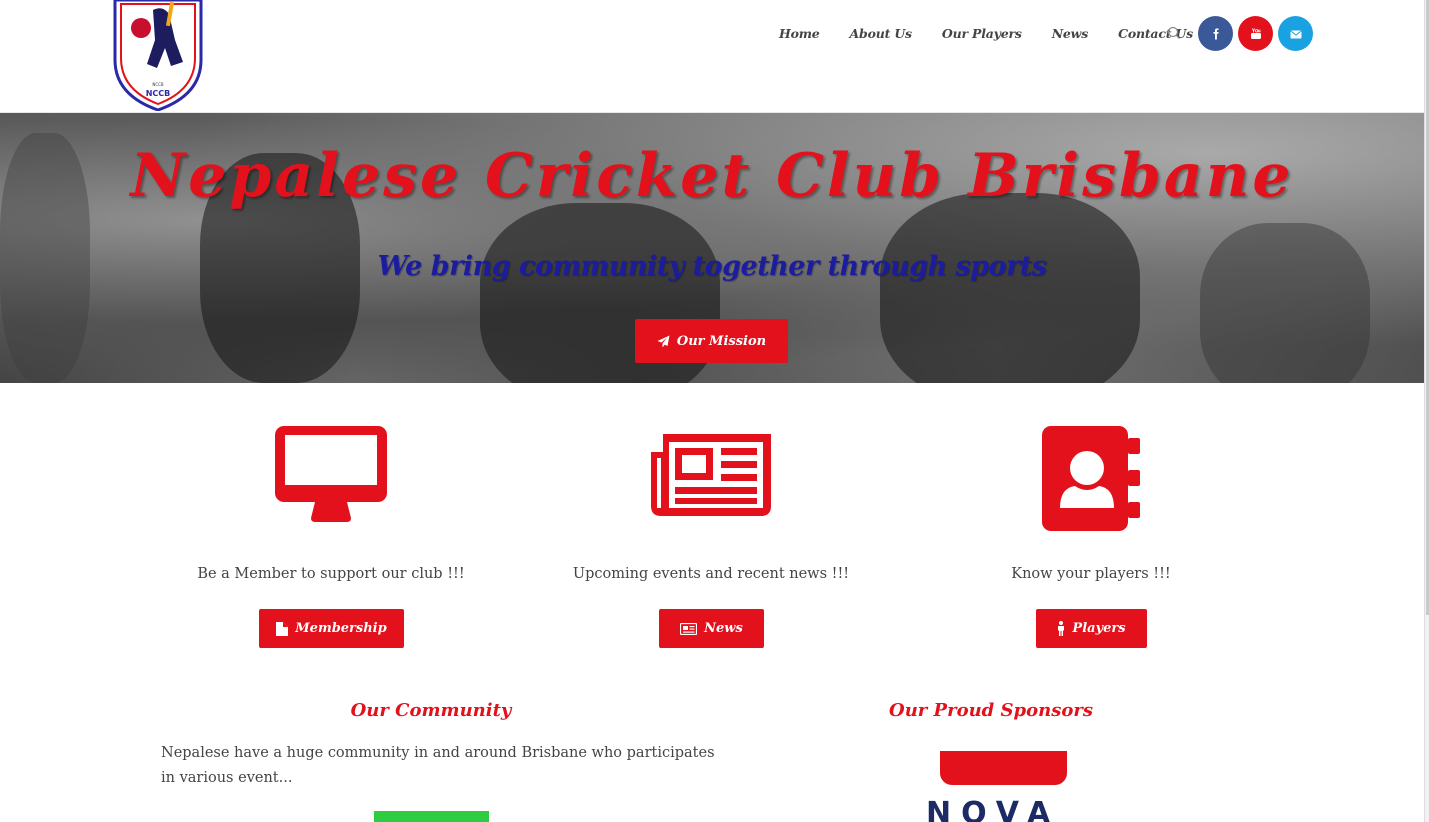  I want to click on email-icon, so click(1295, 34).